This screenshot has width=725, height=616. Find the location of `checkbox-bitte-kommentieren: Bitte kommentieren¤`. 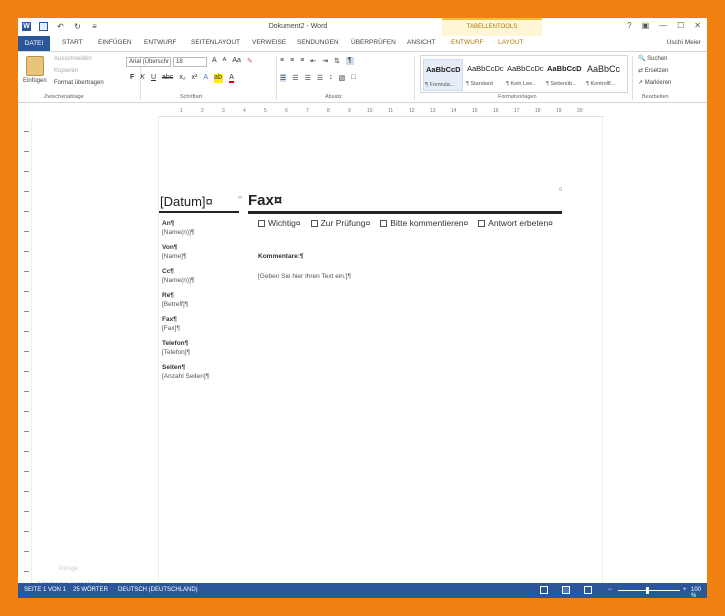

checkbox-bitte-kommentieren: Bitte kommentieren¤ is located at coordinates (424, 223).